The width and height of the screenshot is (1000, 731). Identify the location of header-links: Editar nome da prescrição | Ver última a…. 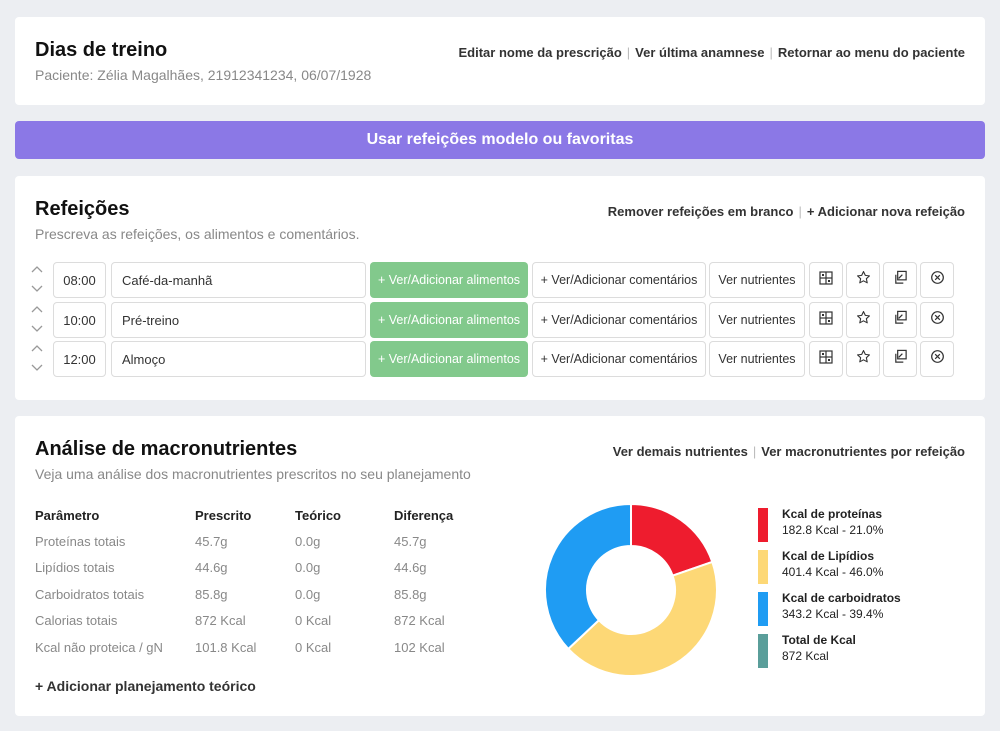
(712, 52).